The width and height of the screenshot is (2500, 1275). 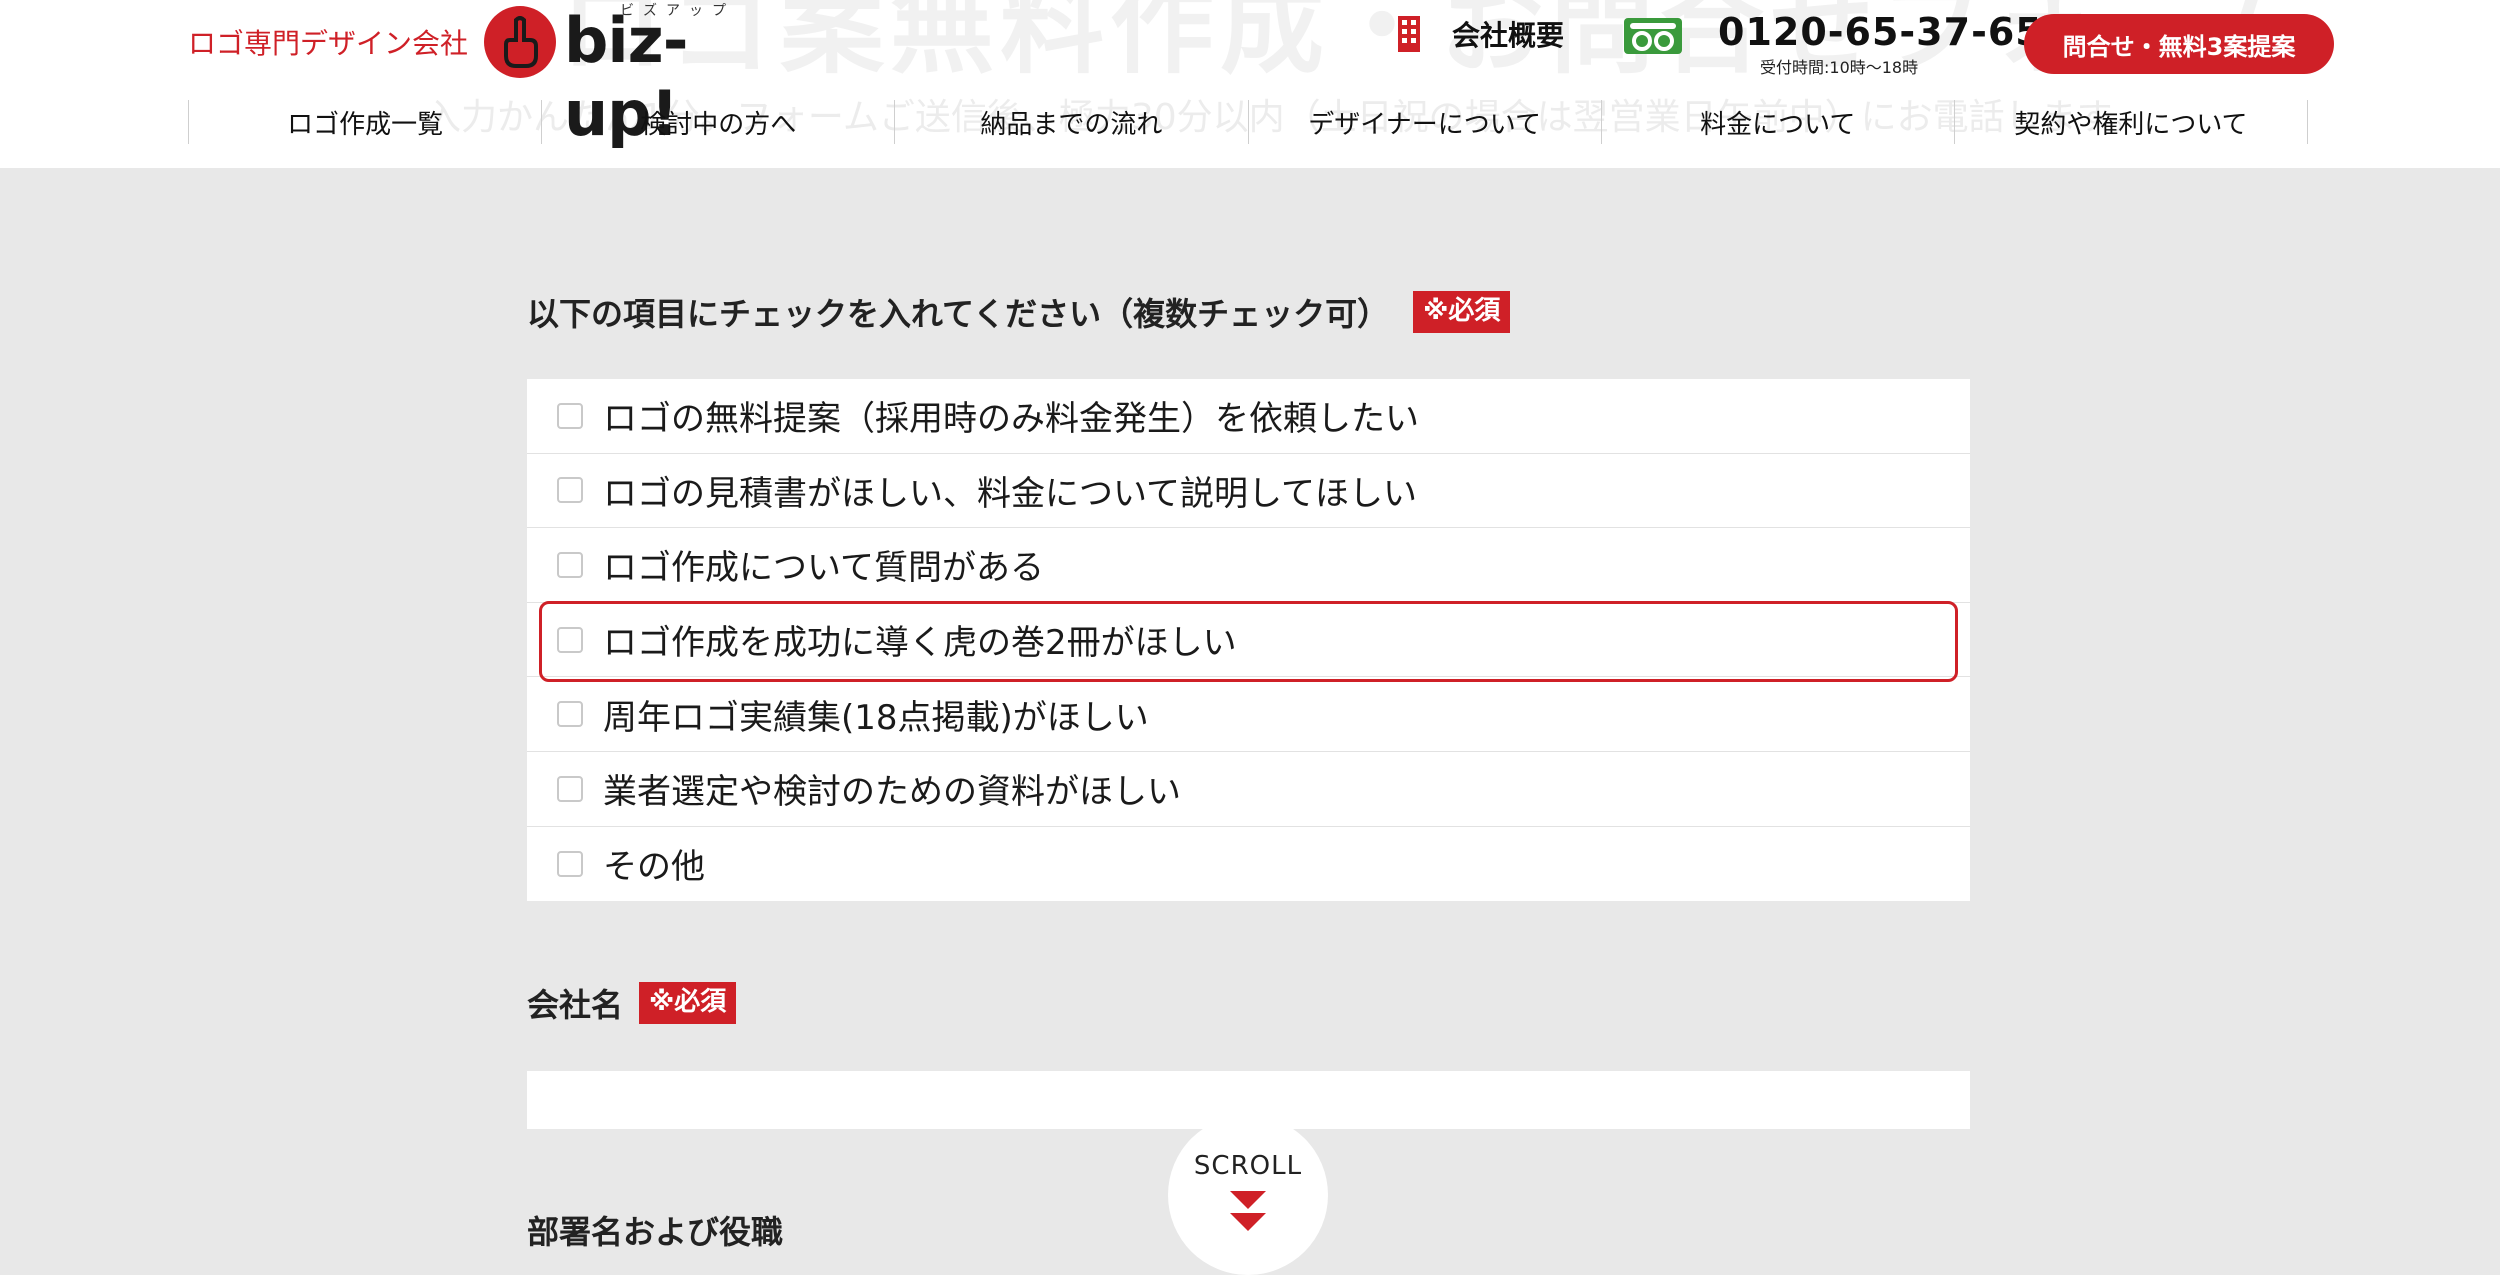 I want to click on checkbox-label: 業者選定や検討のための資料がほしい, so click(x=892, y=792).